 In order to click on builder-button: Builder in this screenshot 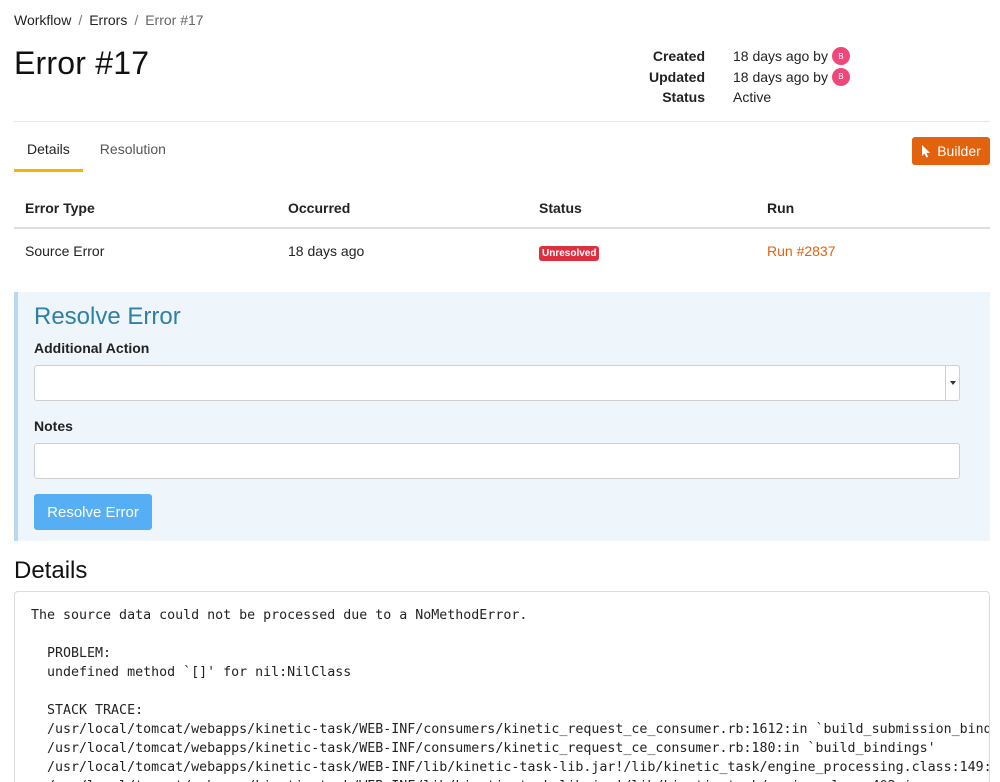, I will do `click(951, 151)`.